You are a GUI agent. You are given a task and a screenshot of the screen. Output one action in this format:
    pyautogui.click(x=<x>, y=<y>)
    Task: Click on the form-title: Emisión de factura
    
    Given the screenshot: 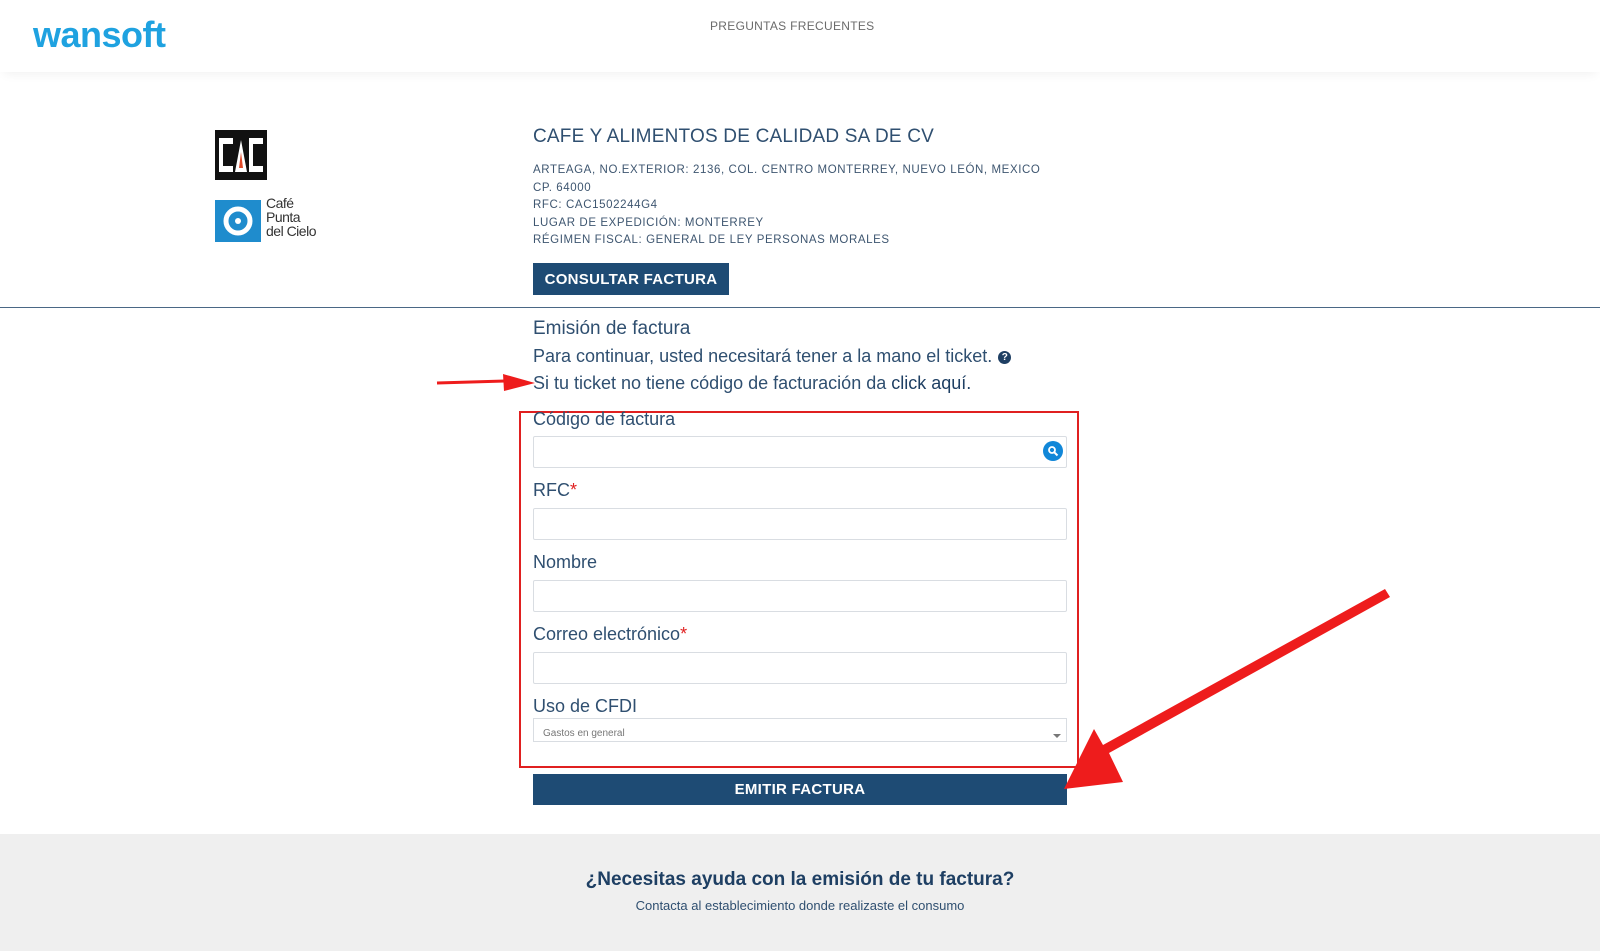 What is the action you would take?
    pyautogui.click(x=612, y=328)
    